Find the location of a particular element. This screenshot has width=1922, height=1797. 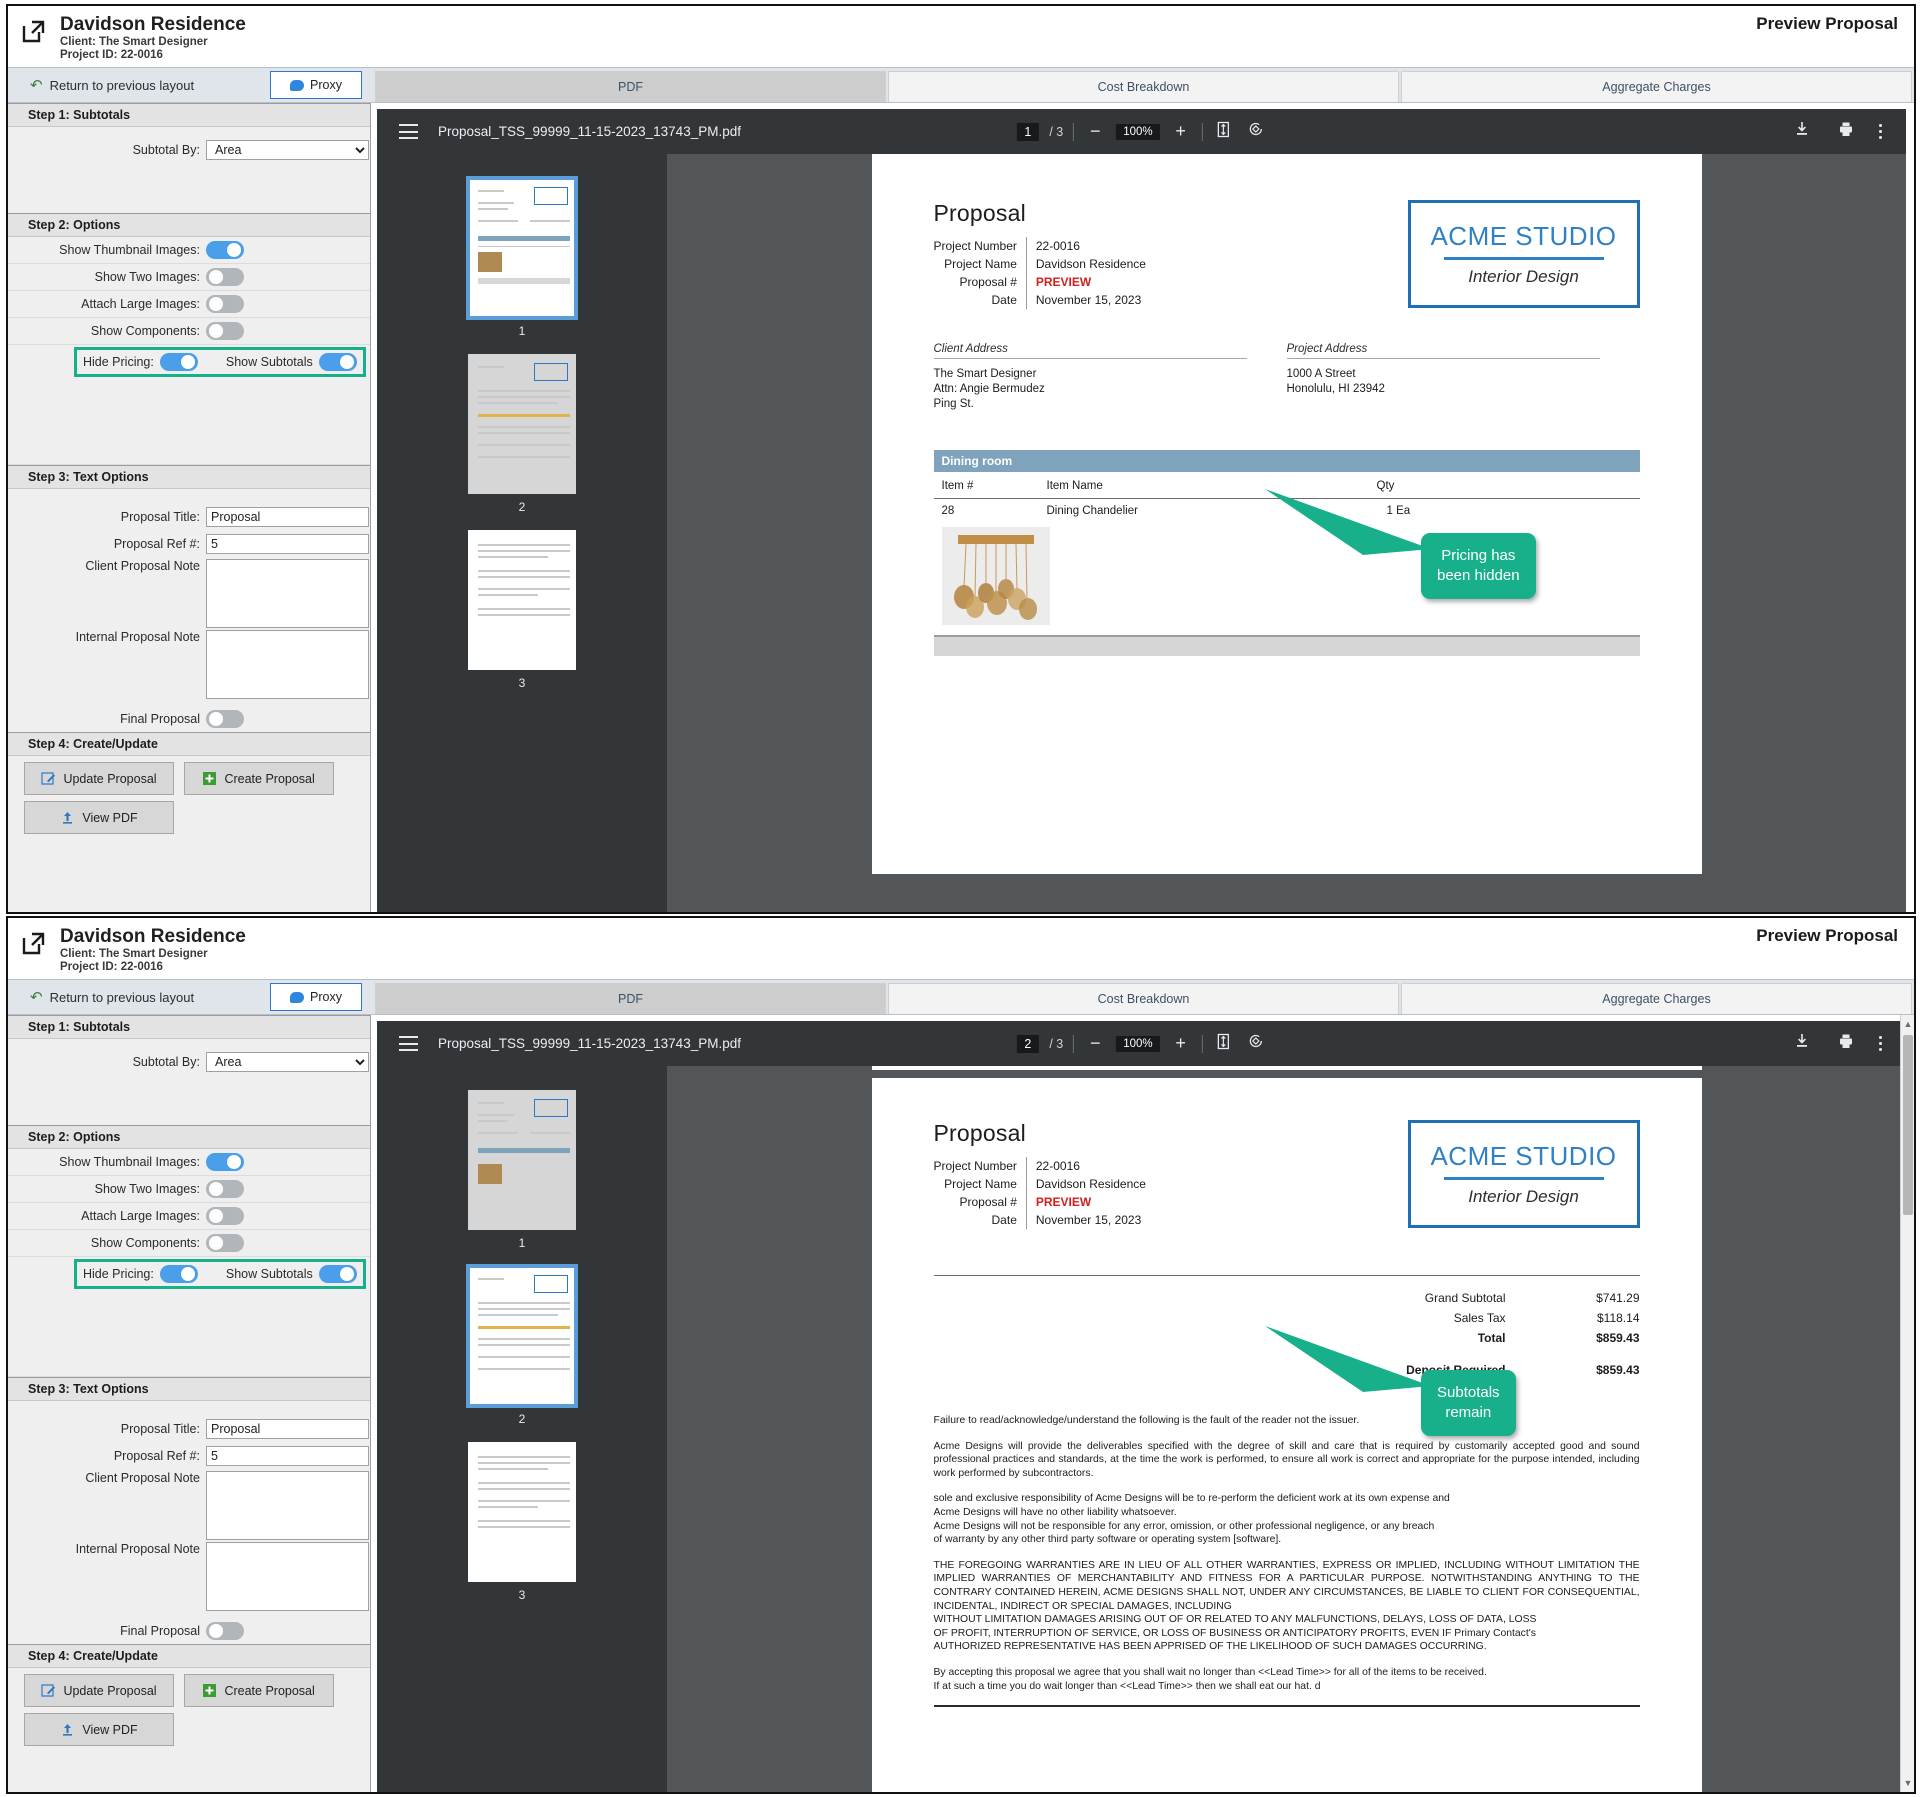

meta-label: Date is located at coordinates (980, 300).